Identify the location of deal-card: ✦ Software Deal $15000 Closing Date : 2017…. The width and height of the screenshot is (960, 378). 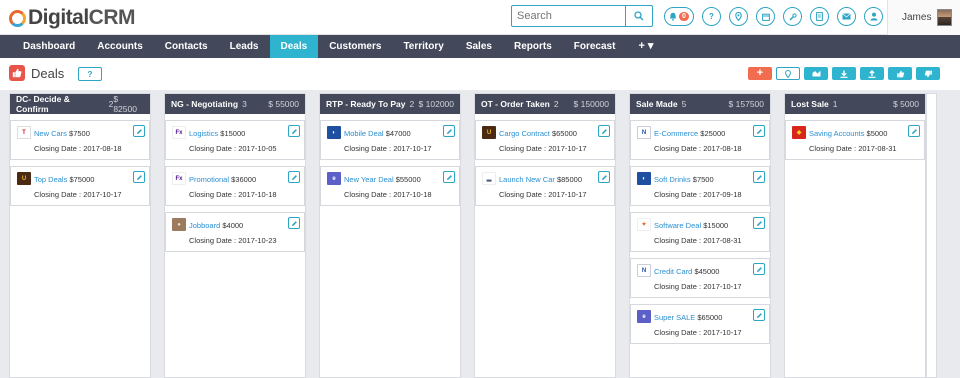
(700, 232).